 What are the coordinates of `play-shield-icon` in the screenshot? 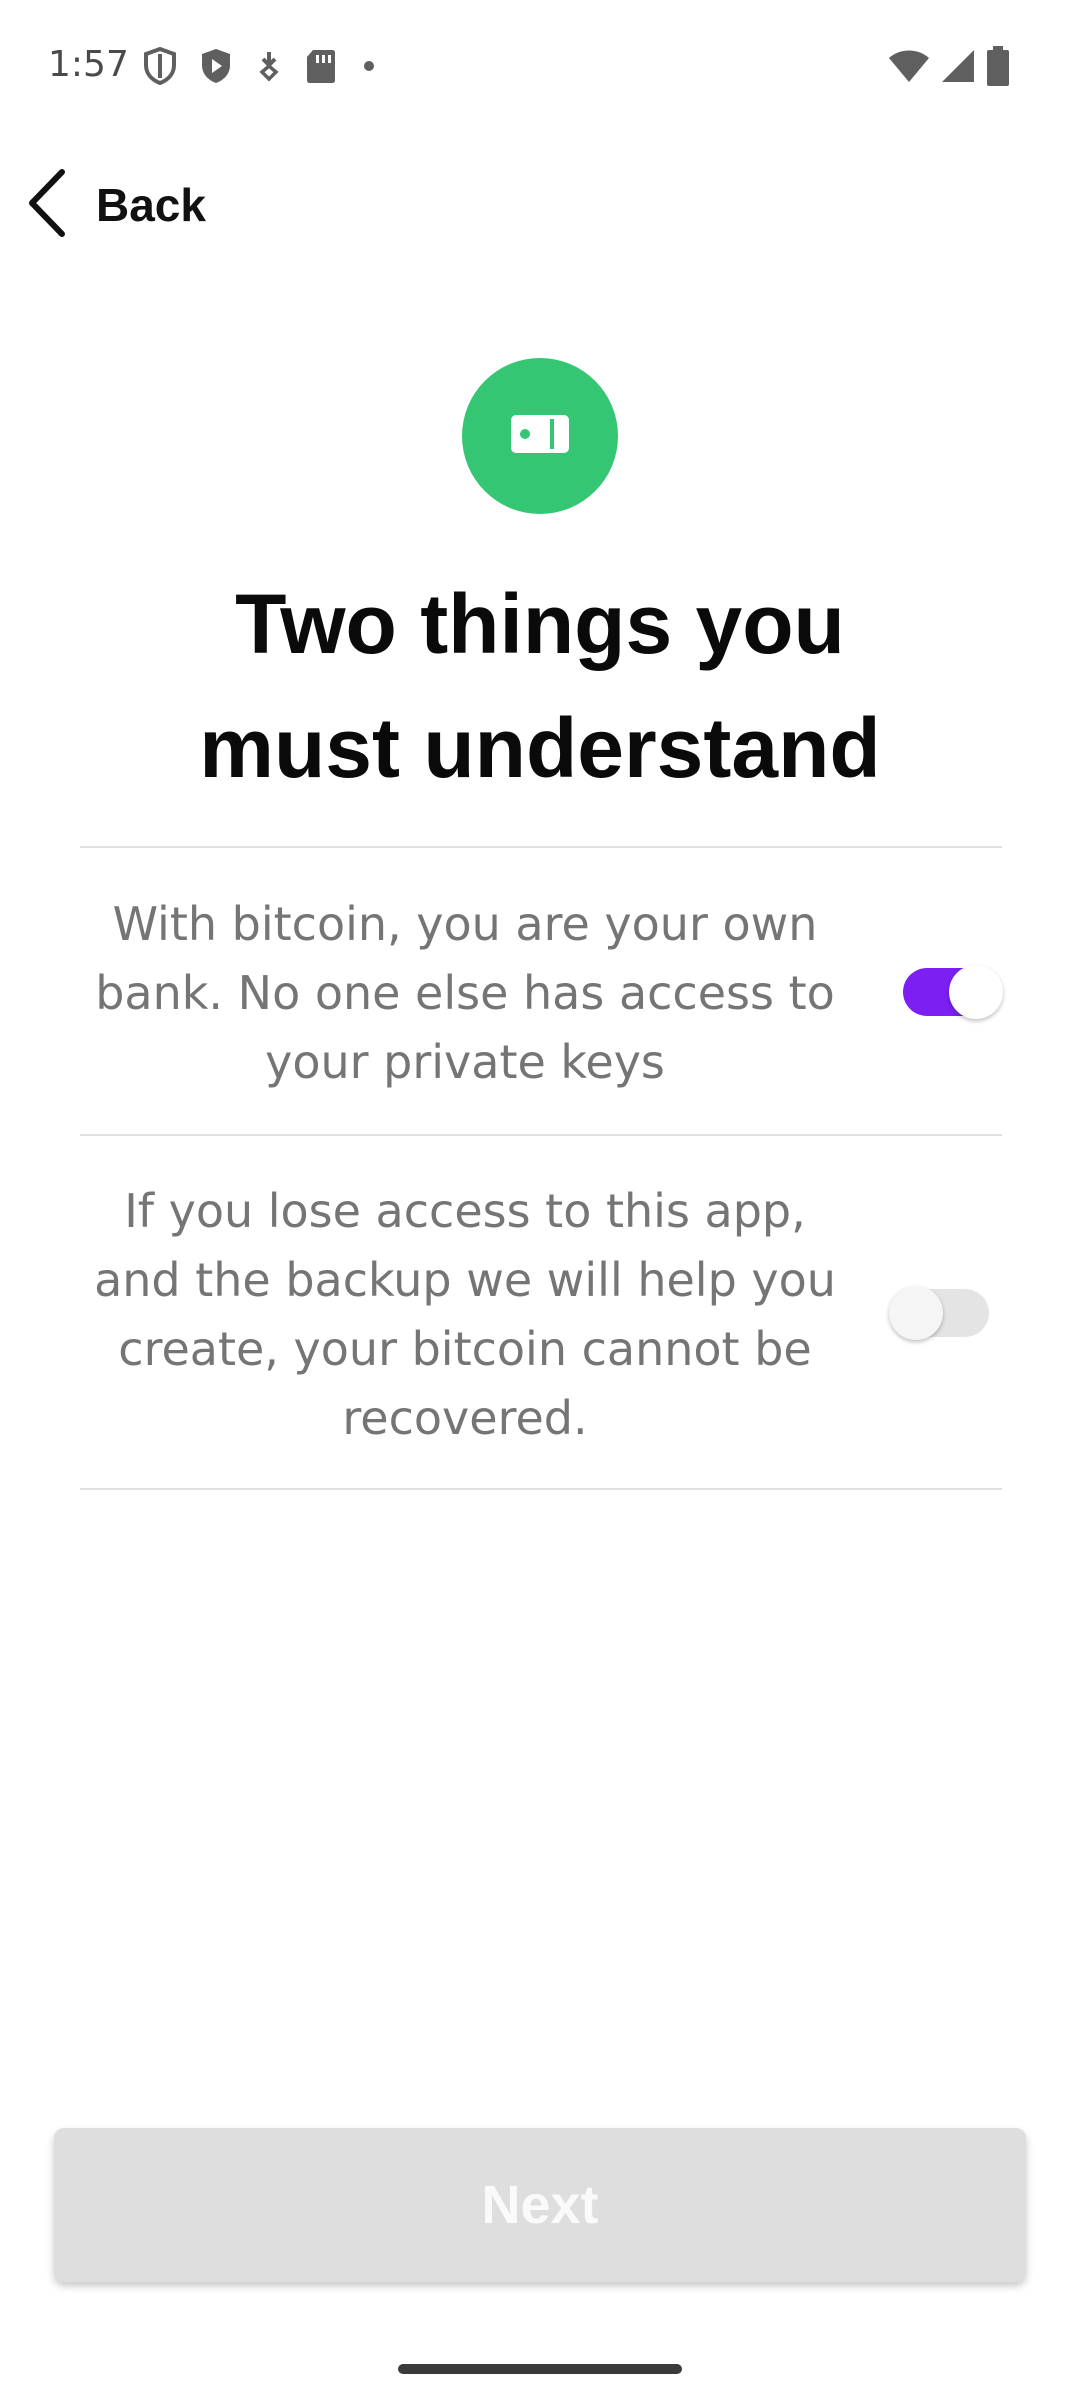 It's located at (216, 66).